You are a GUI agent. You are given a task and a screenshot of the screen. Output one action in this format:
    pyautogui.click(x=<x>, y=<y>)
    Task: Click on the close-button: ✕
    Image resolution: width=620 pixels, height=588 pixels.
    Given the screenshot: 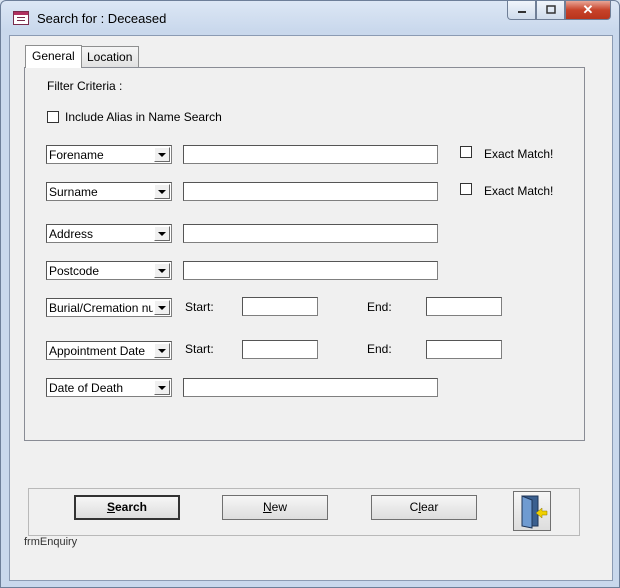 What is the action you would take?
    pyautogui.click(x=588, y=10)
    